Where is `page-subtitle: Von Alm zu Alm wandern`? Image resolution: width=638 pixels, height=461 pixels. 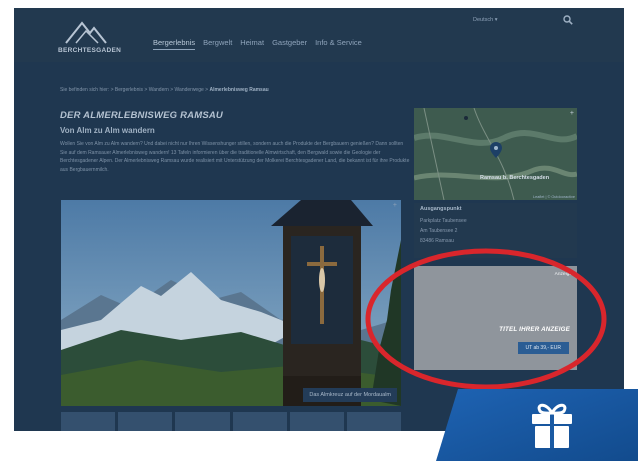
page-subtitle: Von Alm zu Alm wandern is located at coordinates (107, 130).